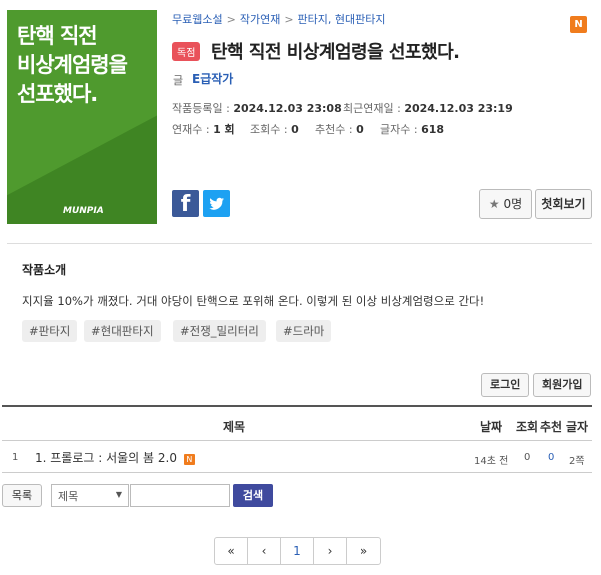 This screenshot has width=601, height=575. What do you see at coordinates (180, 495) in the screenshot?
I see `search-input` at bounding box center [180, 495].